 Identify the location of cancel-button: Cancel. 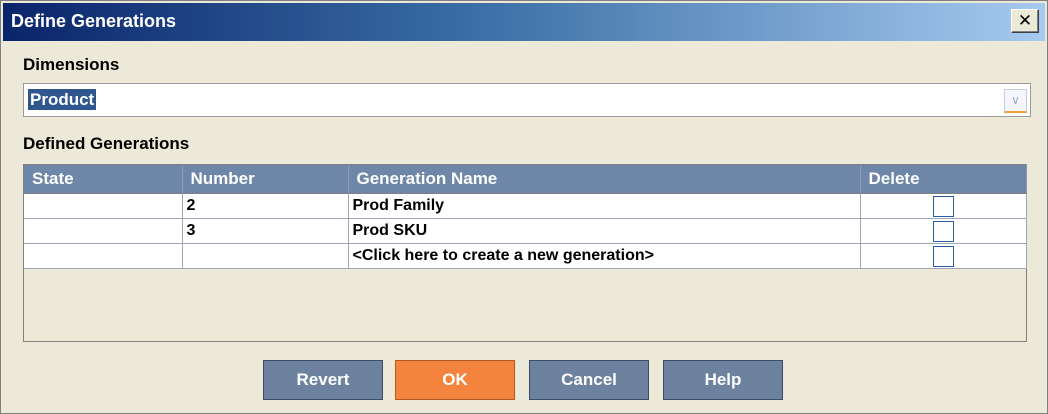
(589, 380).